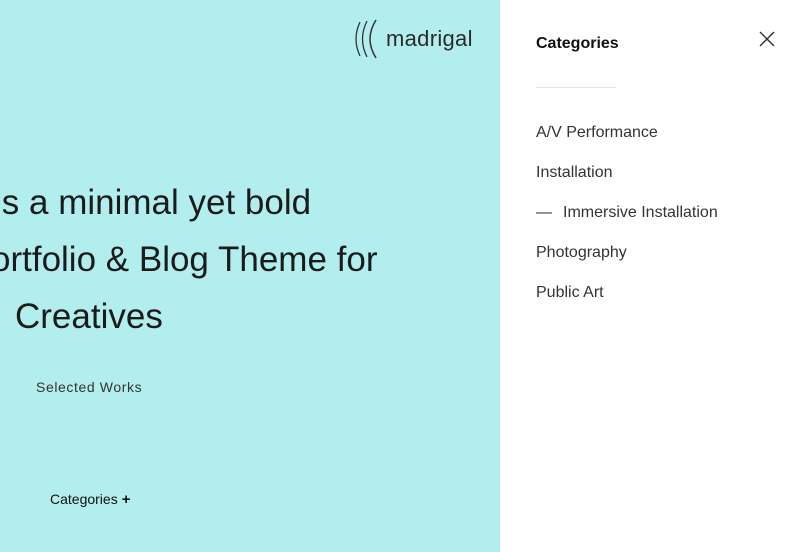  I want to click on category-item-immersive-installation: — Immersive Installation, so click(627, 213).